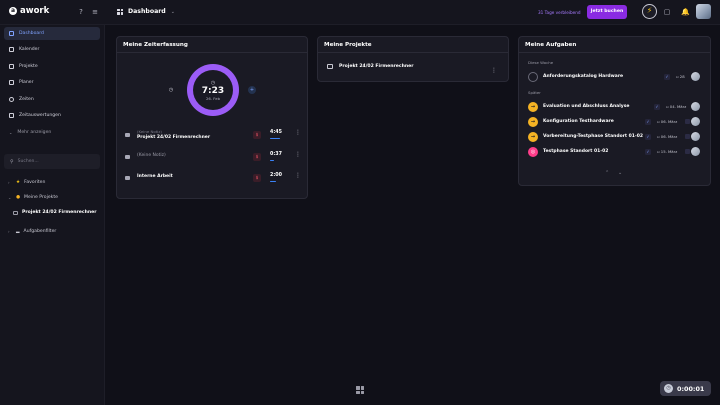  What do you see at coordinates (52, 33) in the screenshot?
I see `sidebar-item-dashboard: Dashboard` at bounding box center [52, 33].